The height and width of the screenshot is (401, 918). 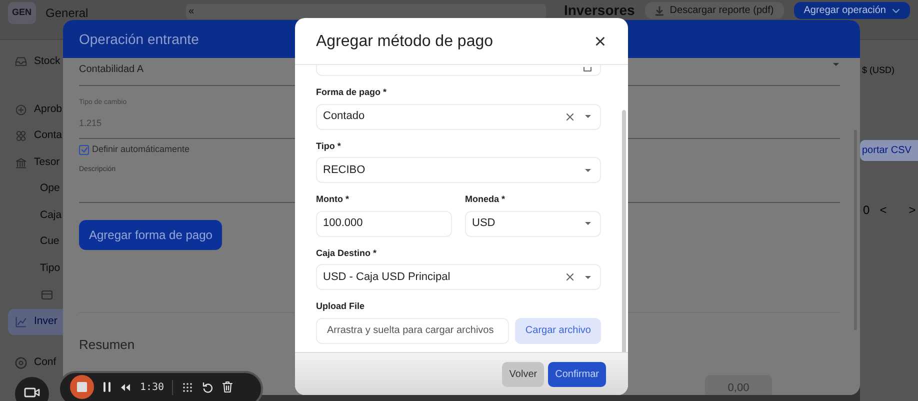 I want to click on drop-zone: Arrastra y suelta para cargar archivos, so click(x=413, y=331).